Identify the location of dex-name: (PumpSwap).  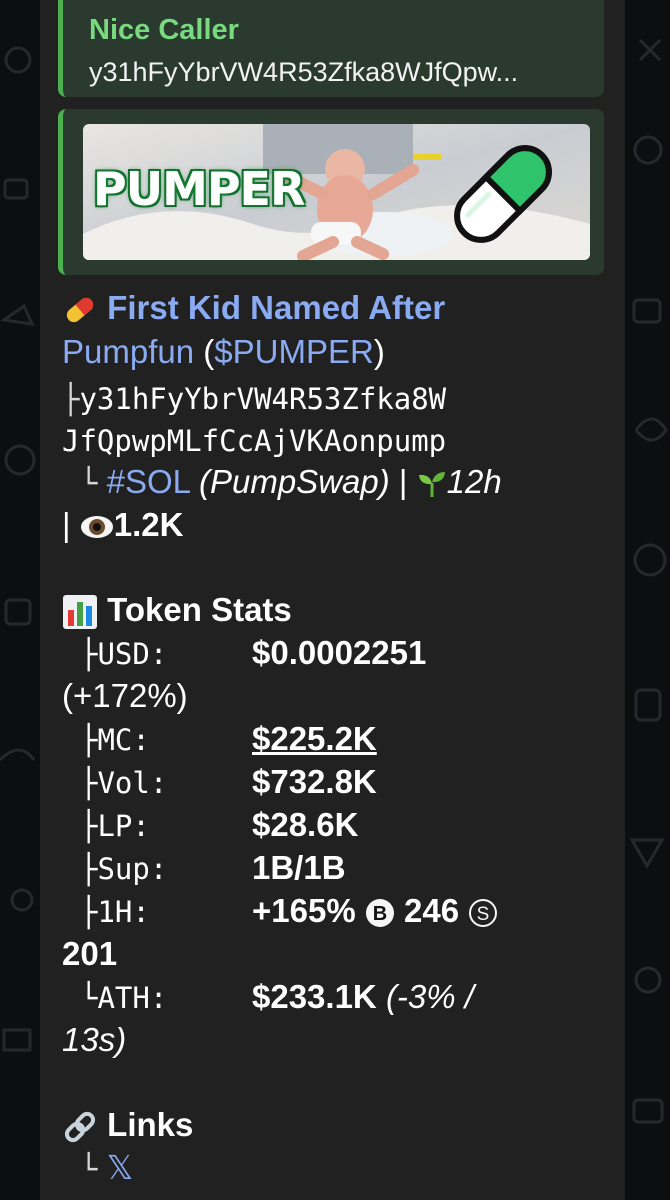
(294, 481).